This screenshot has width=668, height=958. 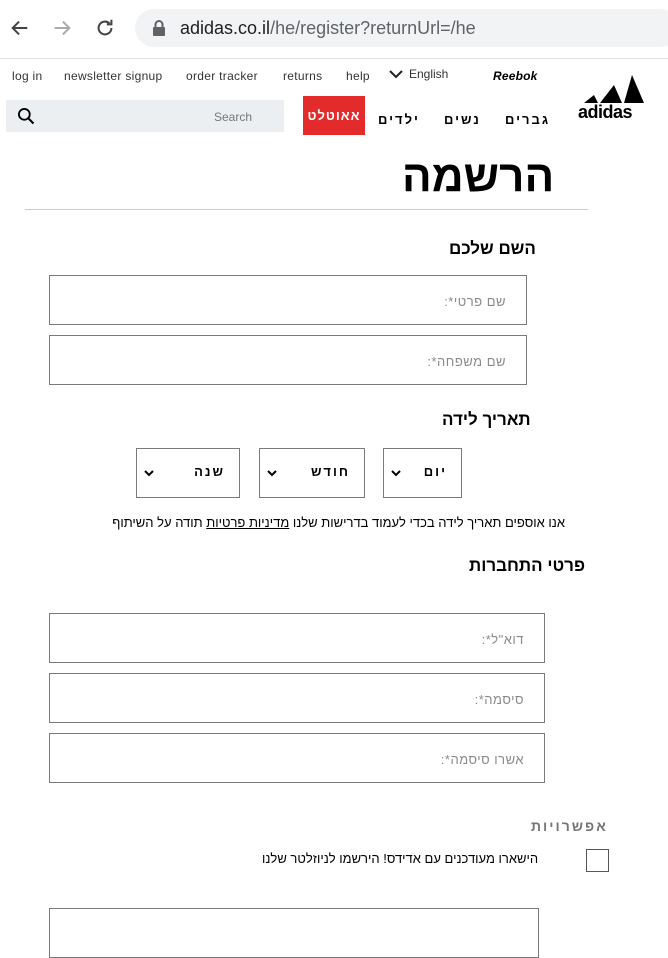 What do you see at coordinates (486, 419) in the screenshot?
I see `dob-section-heading: תאריך לידה` at bounding box center [486, 419].